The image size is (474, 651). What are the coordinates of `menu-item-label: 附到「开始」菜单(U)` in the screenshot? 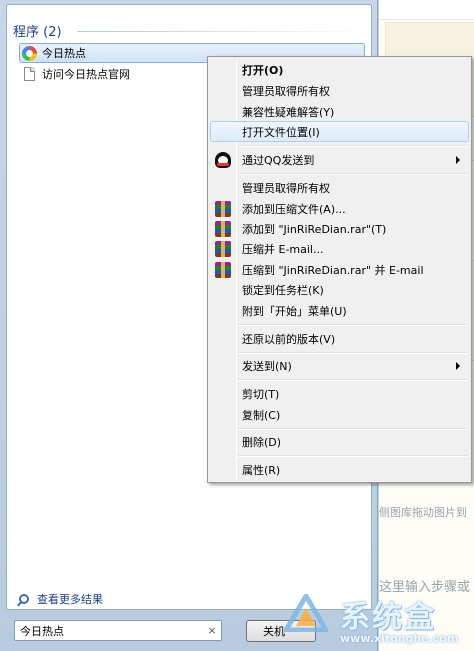 It's located at (294, 311).